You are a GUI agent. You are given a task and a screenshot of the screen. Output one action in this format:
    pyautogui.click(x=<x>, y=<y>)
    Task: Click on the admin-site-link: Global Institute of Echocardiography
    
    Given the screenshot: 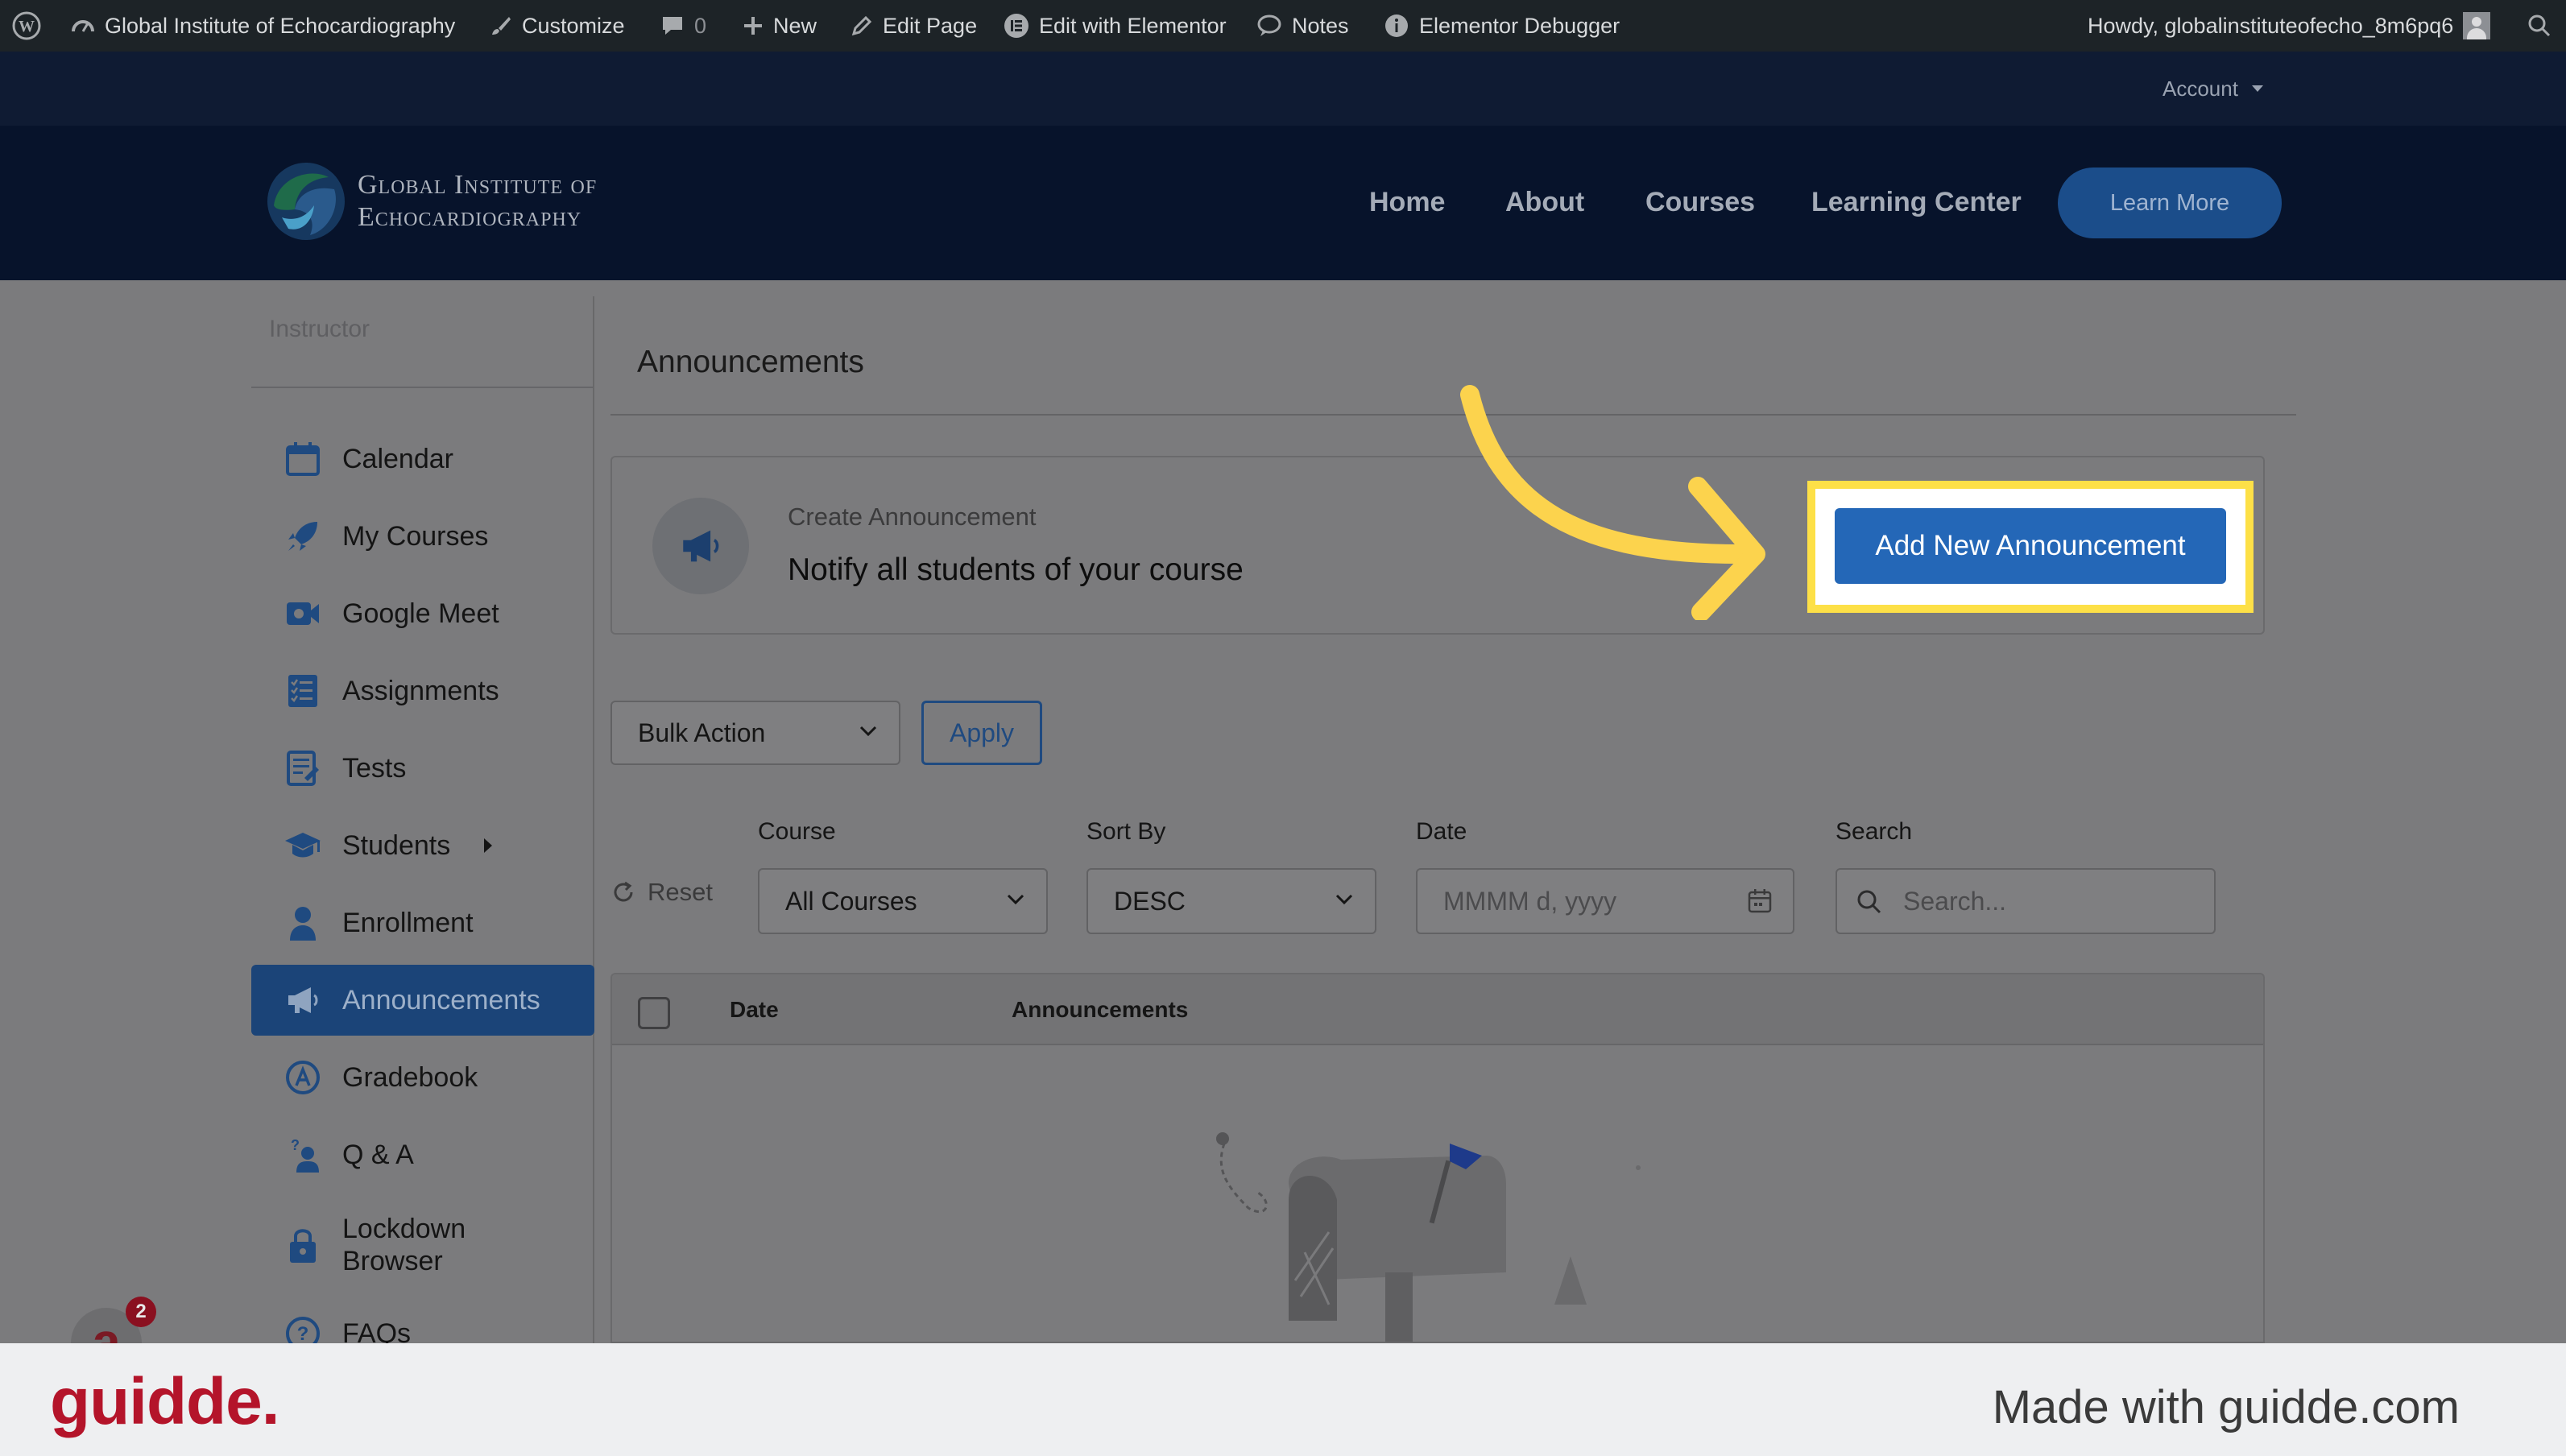 What is the action you would take?
    pyautogui.click(x=263, y=26)
    